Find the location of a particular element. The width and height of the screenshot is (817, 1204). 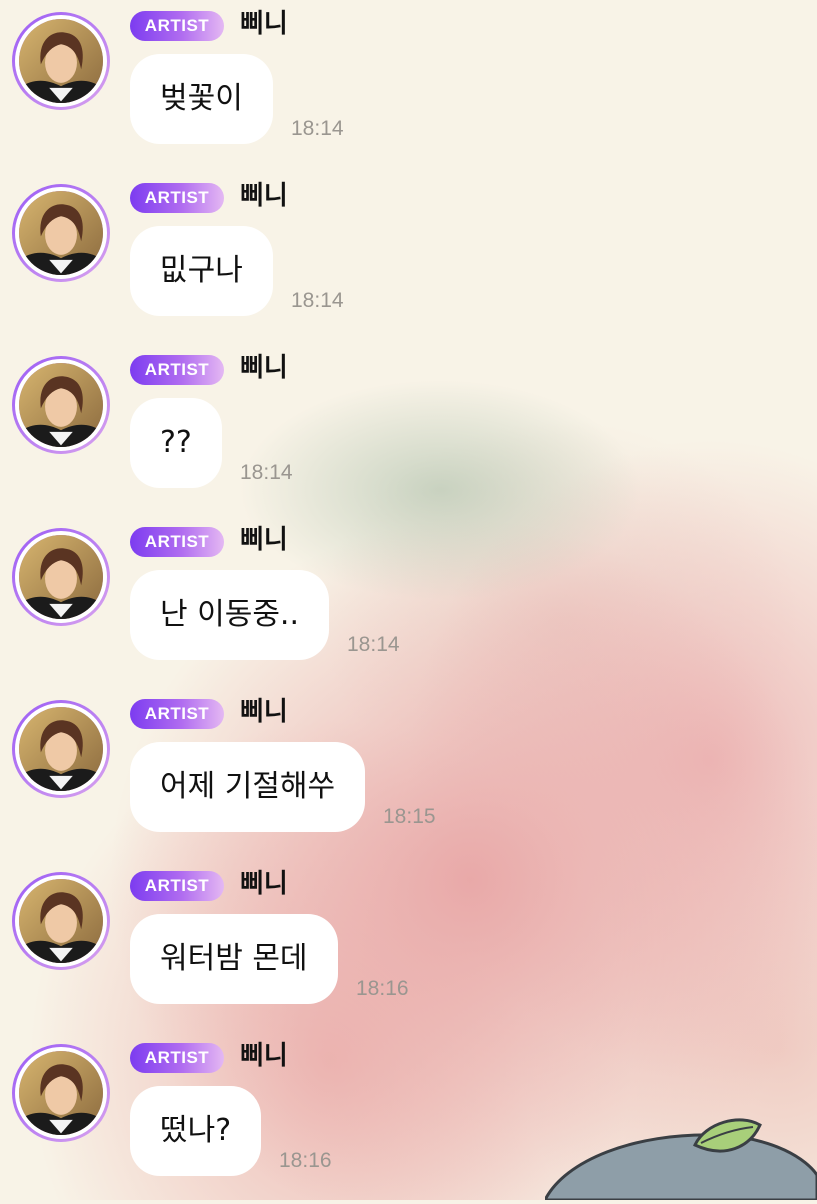

chat-message: ARTIST 삐니?? 18:14 is located at coordinates (408, 430).